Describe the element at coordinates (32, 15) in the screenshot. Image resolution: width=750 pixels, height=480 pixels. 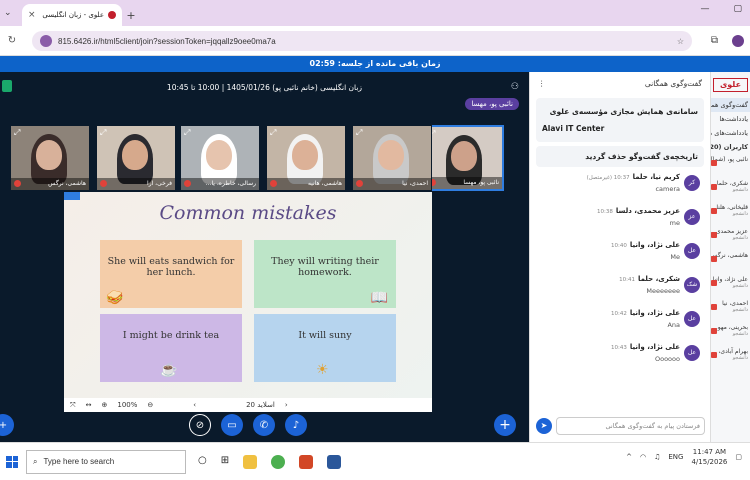
I see `tab-close-icon: ×` at that location.